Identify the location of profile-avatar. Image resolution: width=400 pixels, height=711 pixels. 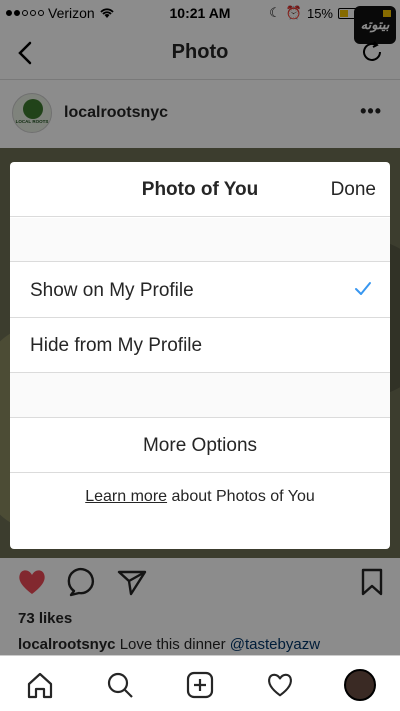
(360, 685).